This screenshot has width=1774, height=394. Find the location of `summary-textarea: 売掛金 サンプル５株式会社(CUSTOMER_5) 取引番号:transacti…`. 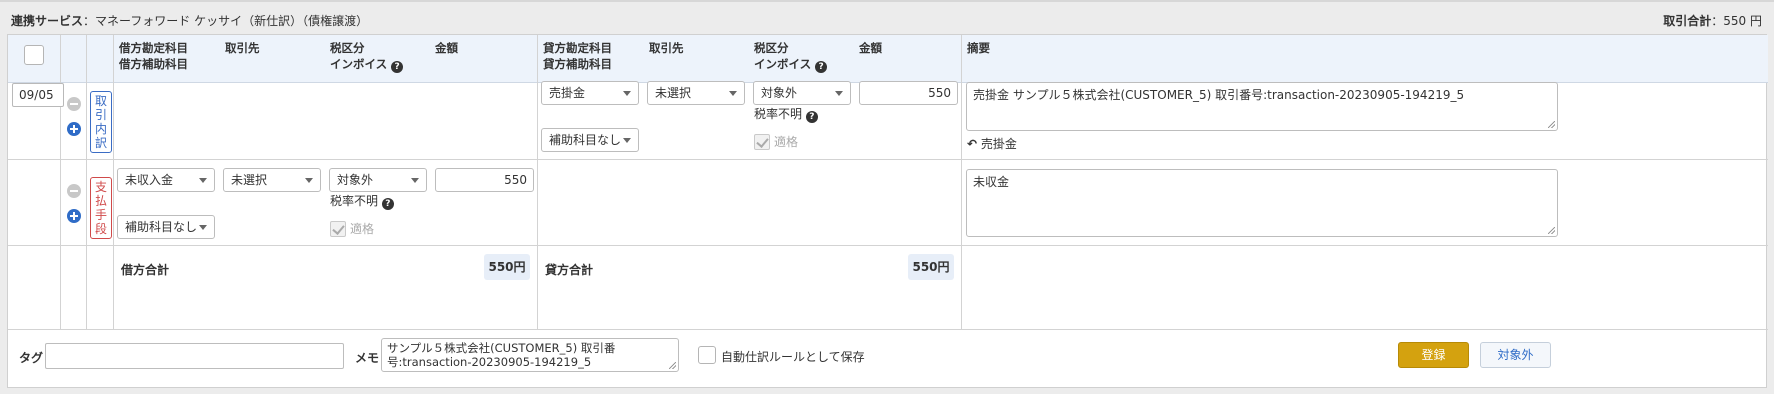

summary-textarea: 売掛金 サンプル５株式会社(CUSTOMER_5) 取引番号:transacti… is located at coordinates (1262, 106).